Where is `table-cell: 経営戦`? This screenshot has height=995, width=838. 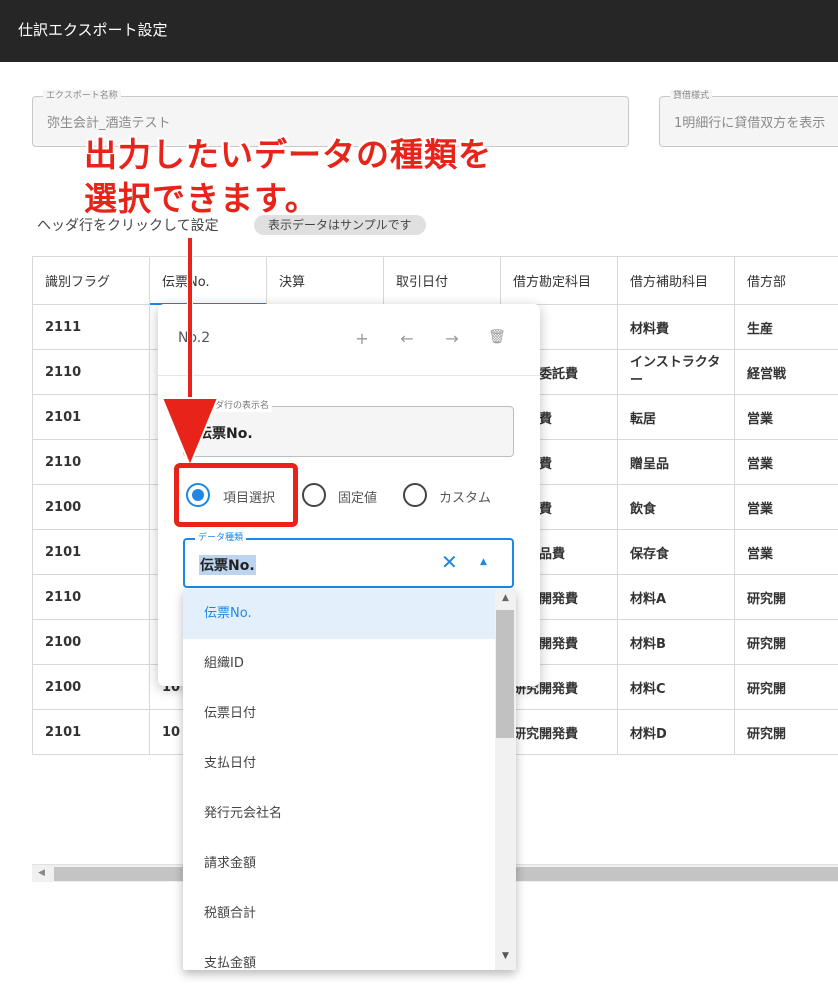 table-cell: 経営戦 is located at coordinates (786, 372).